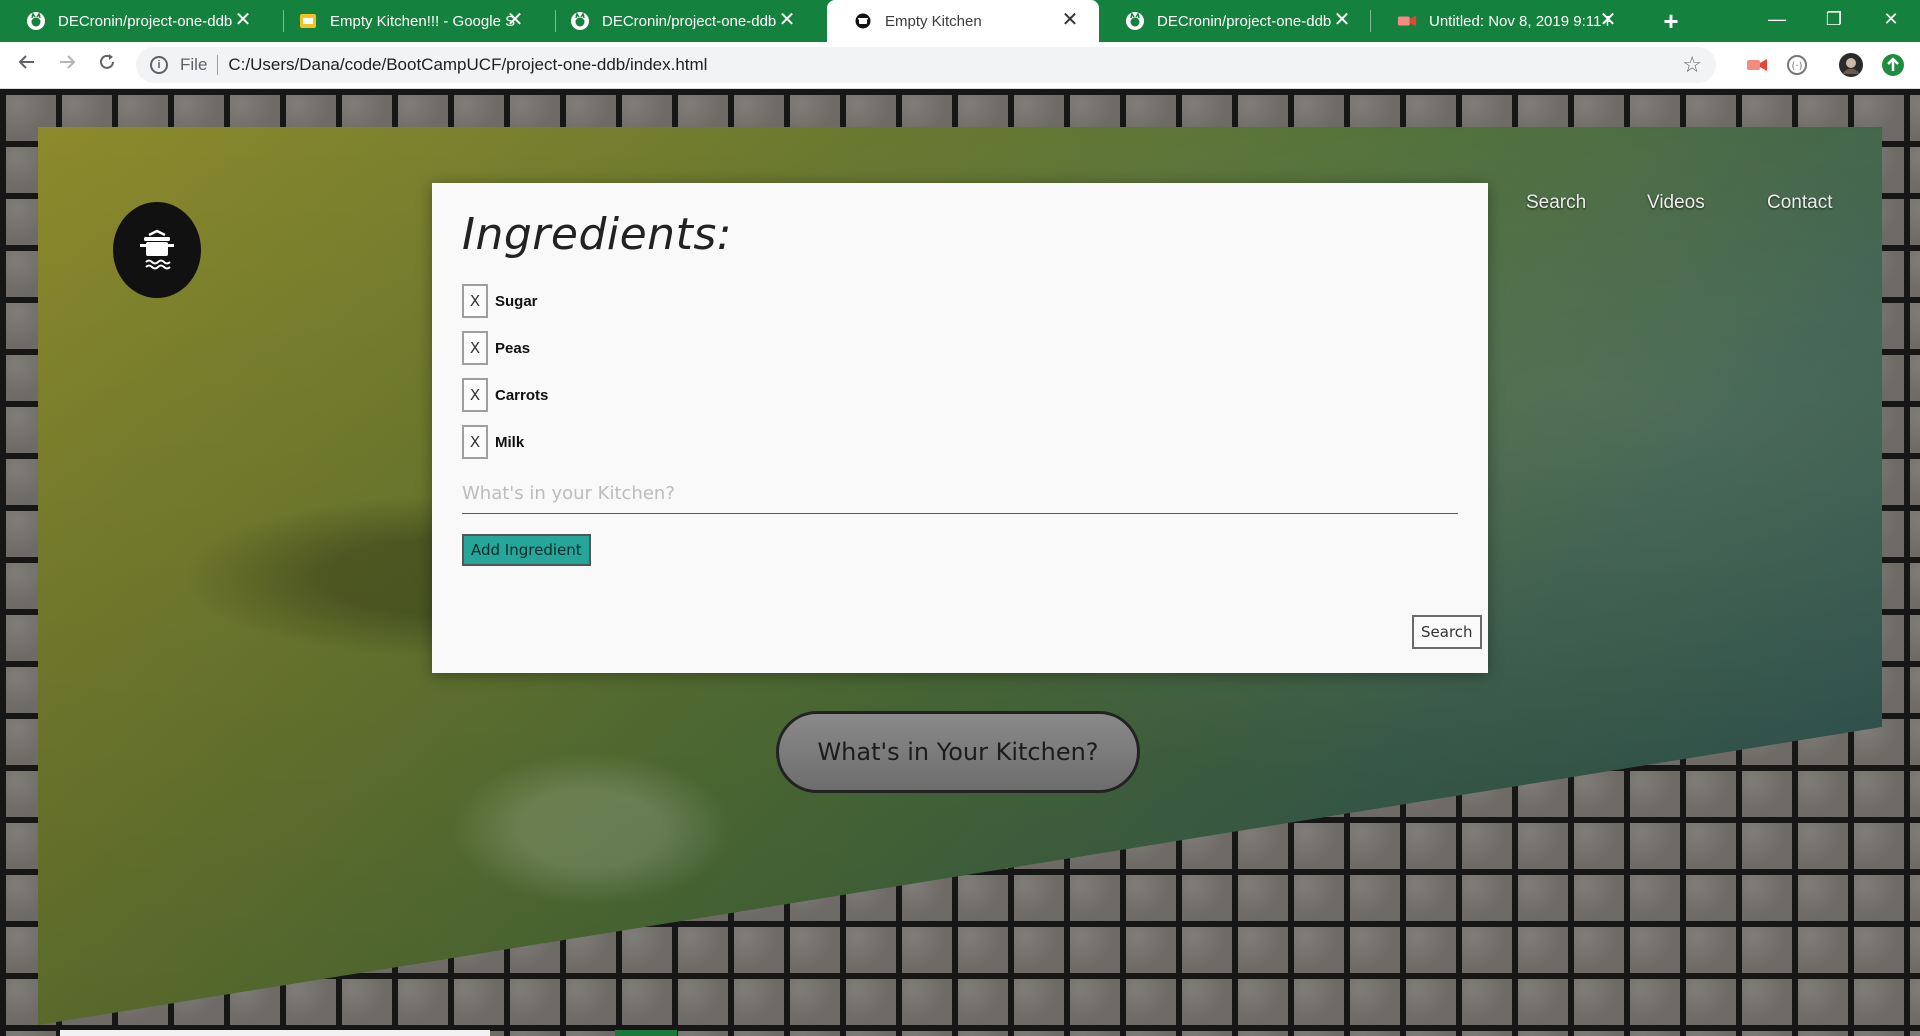 This screenshot has height=1036, width=1920. I want to click on browser-tab-active: Empty Kitchen ✕, so click(963, 21).